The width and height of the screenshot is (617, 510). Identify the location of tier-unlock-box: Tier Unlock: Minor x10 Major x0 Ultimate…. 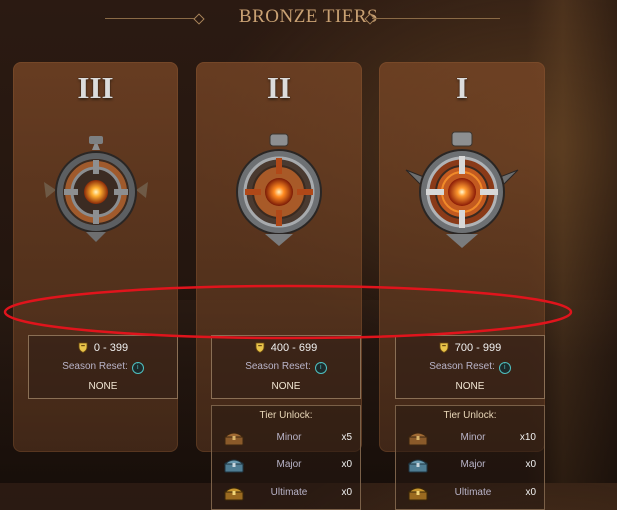
(470, 457).